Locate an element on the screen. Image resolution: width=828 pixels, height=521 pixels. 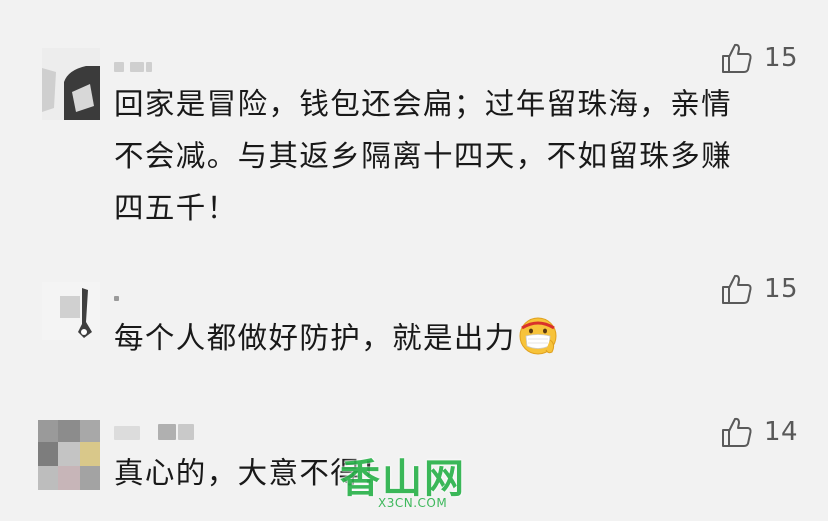
comment-text-line: 每个人都做好防护，就是出力 is located at coordinates (315, 338).